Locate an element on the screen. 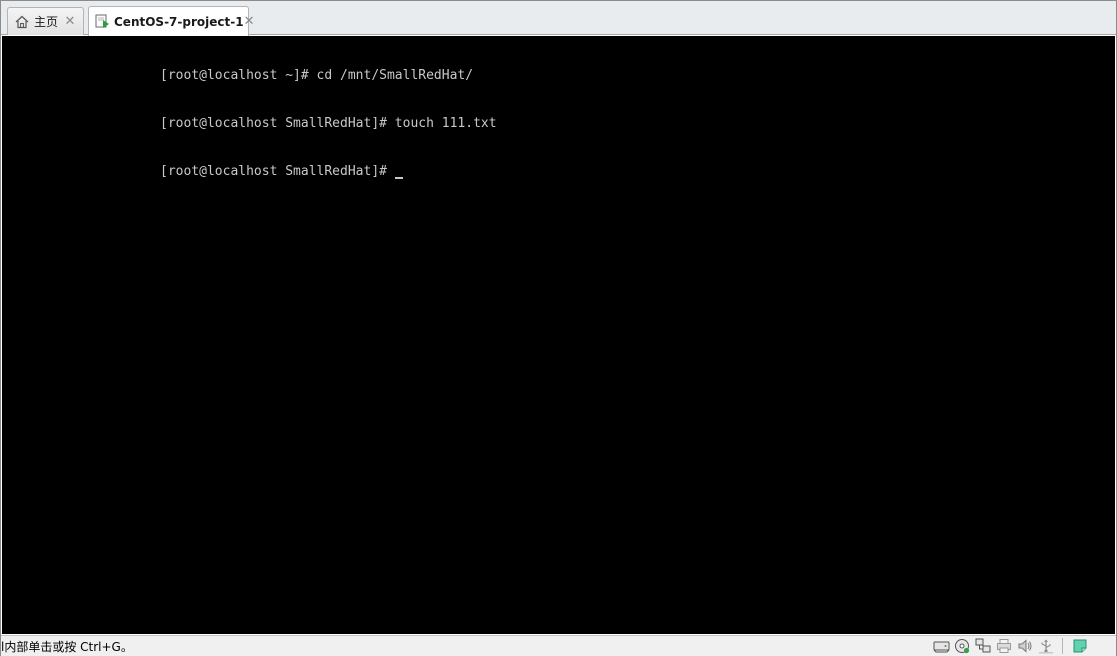 The height and width of the screenshot is (656, 1117). message-log-icon is located at coordinates (1080, 646).